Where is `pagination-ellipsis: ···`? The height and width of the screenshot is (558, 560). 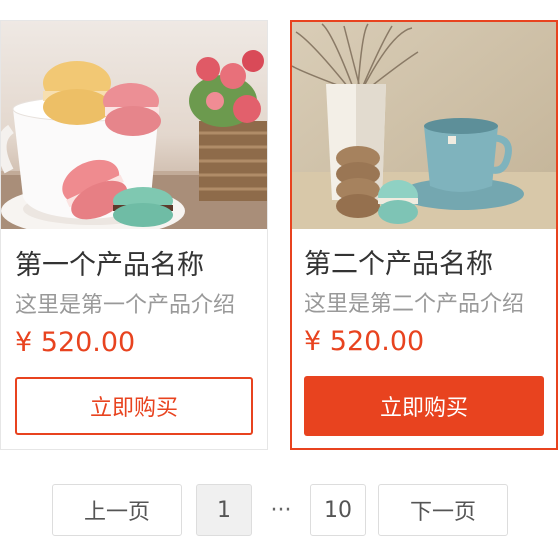
pagination-ellipsis: ··· is located at coordinates (281, 510).